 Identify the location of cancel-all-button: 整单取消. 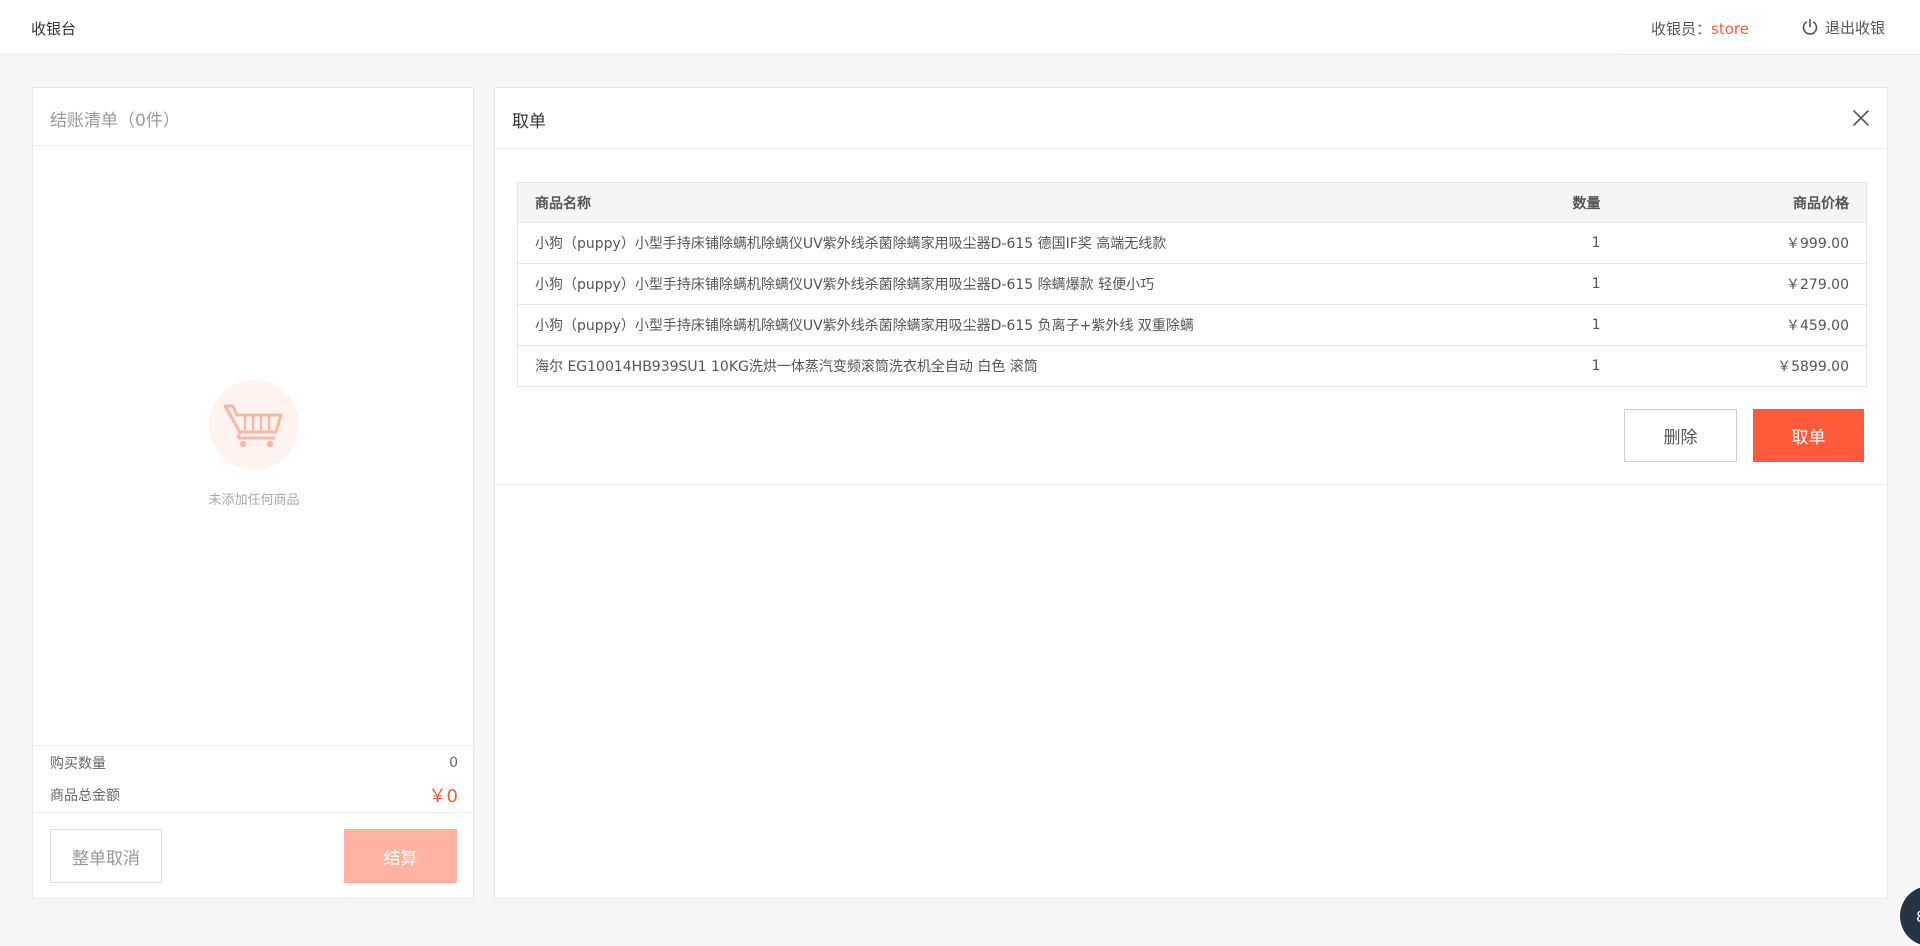
(106, 856).